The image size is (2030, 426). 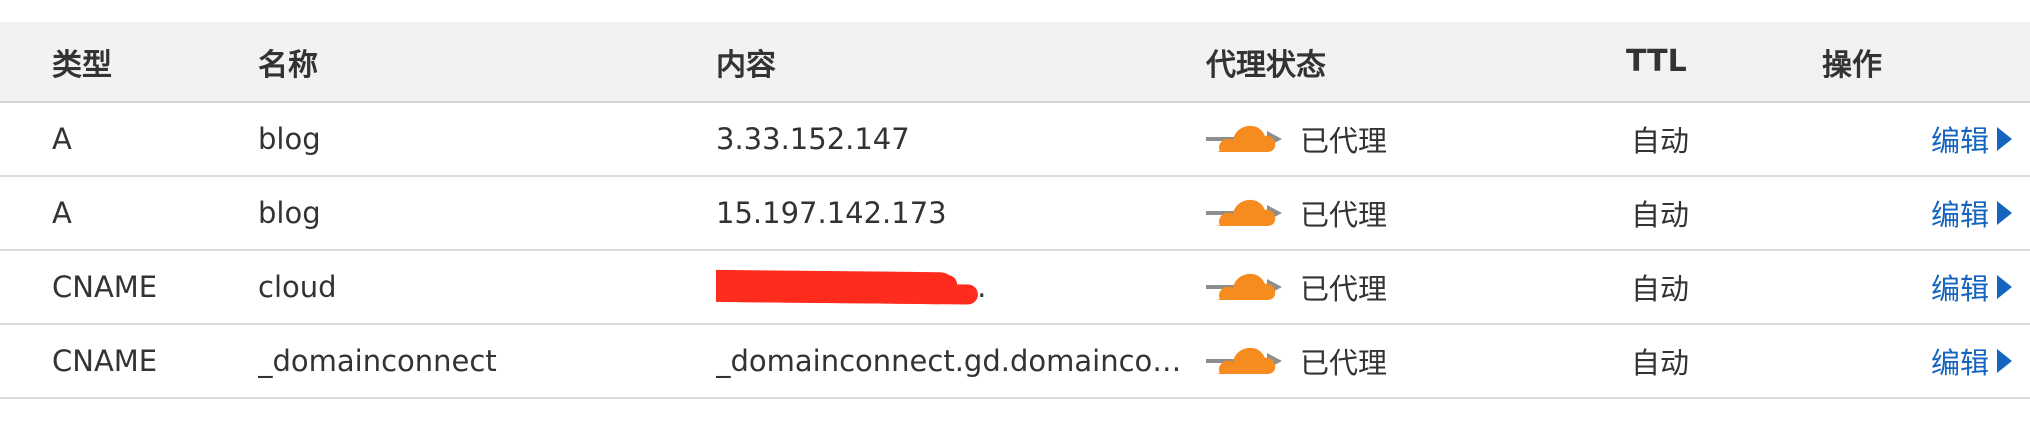 I want to click on record-name: cloud, so click(x=297, y=287).